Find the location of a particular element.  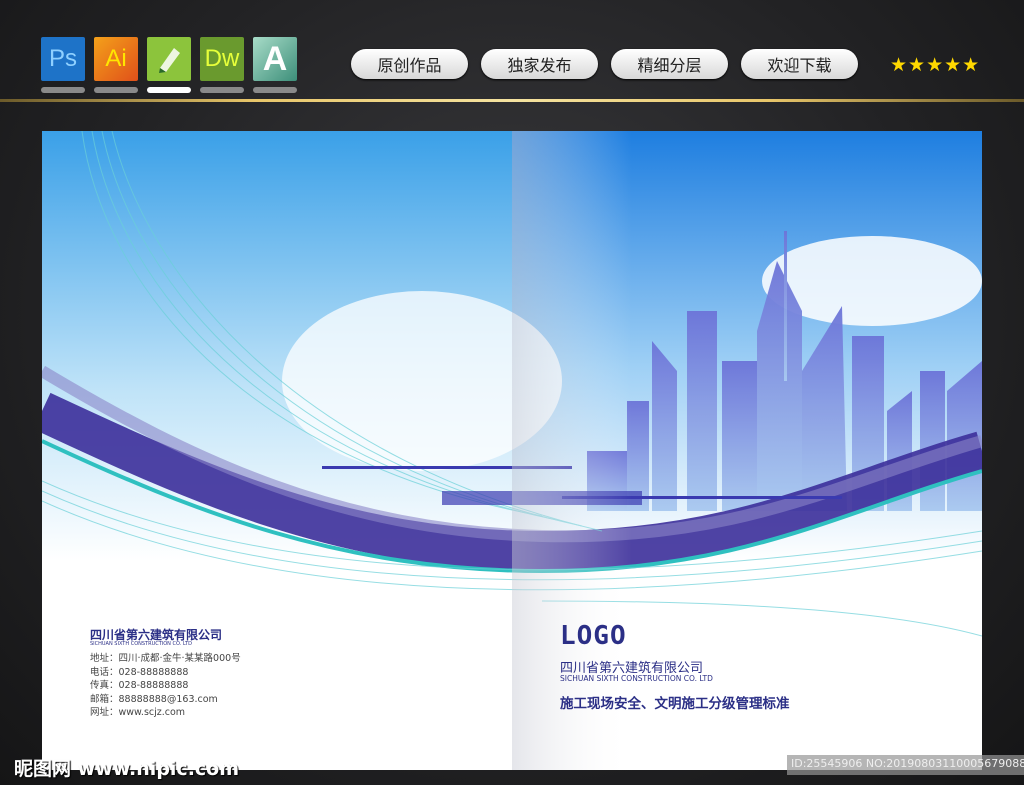

fax: 传真：028-88888888 is located at coordinates (139, 685).